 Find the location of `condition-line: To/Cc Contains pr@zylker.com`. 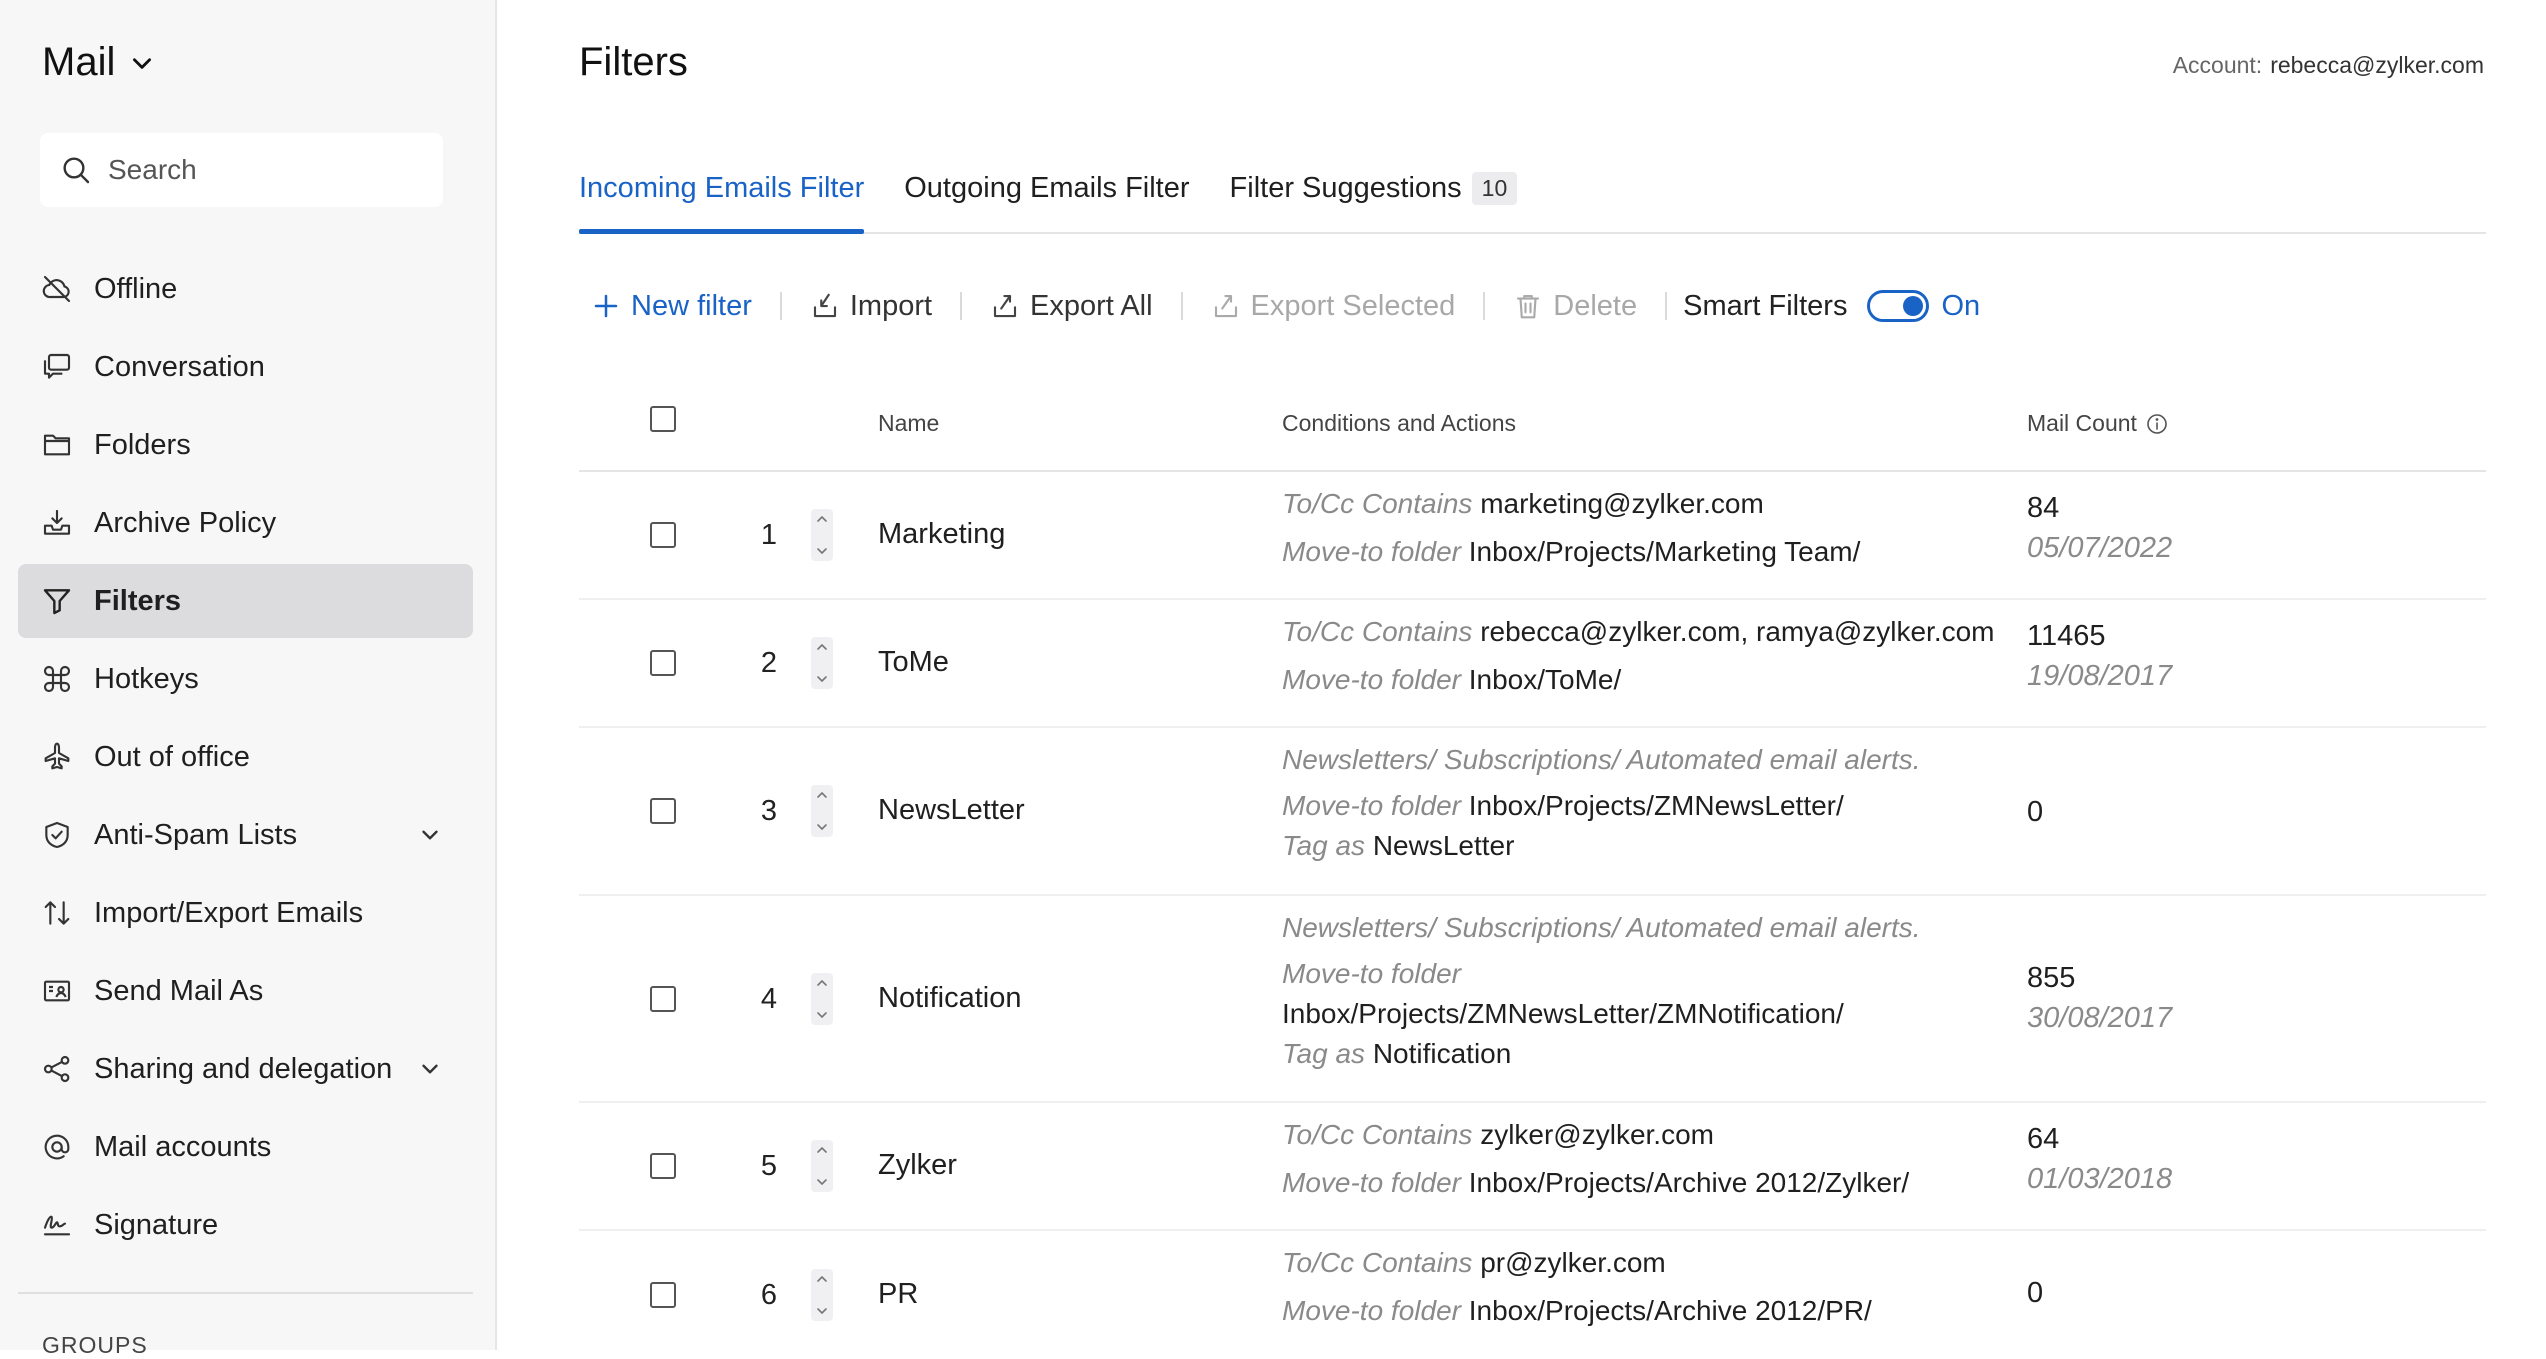

condition-line: To/Cc Contains pr@zylker.com is located at coordinates (1577, 1263).